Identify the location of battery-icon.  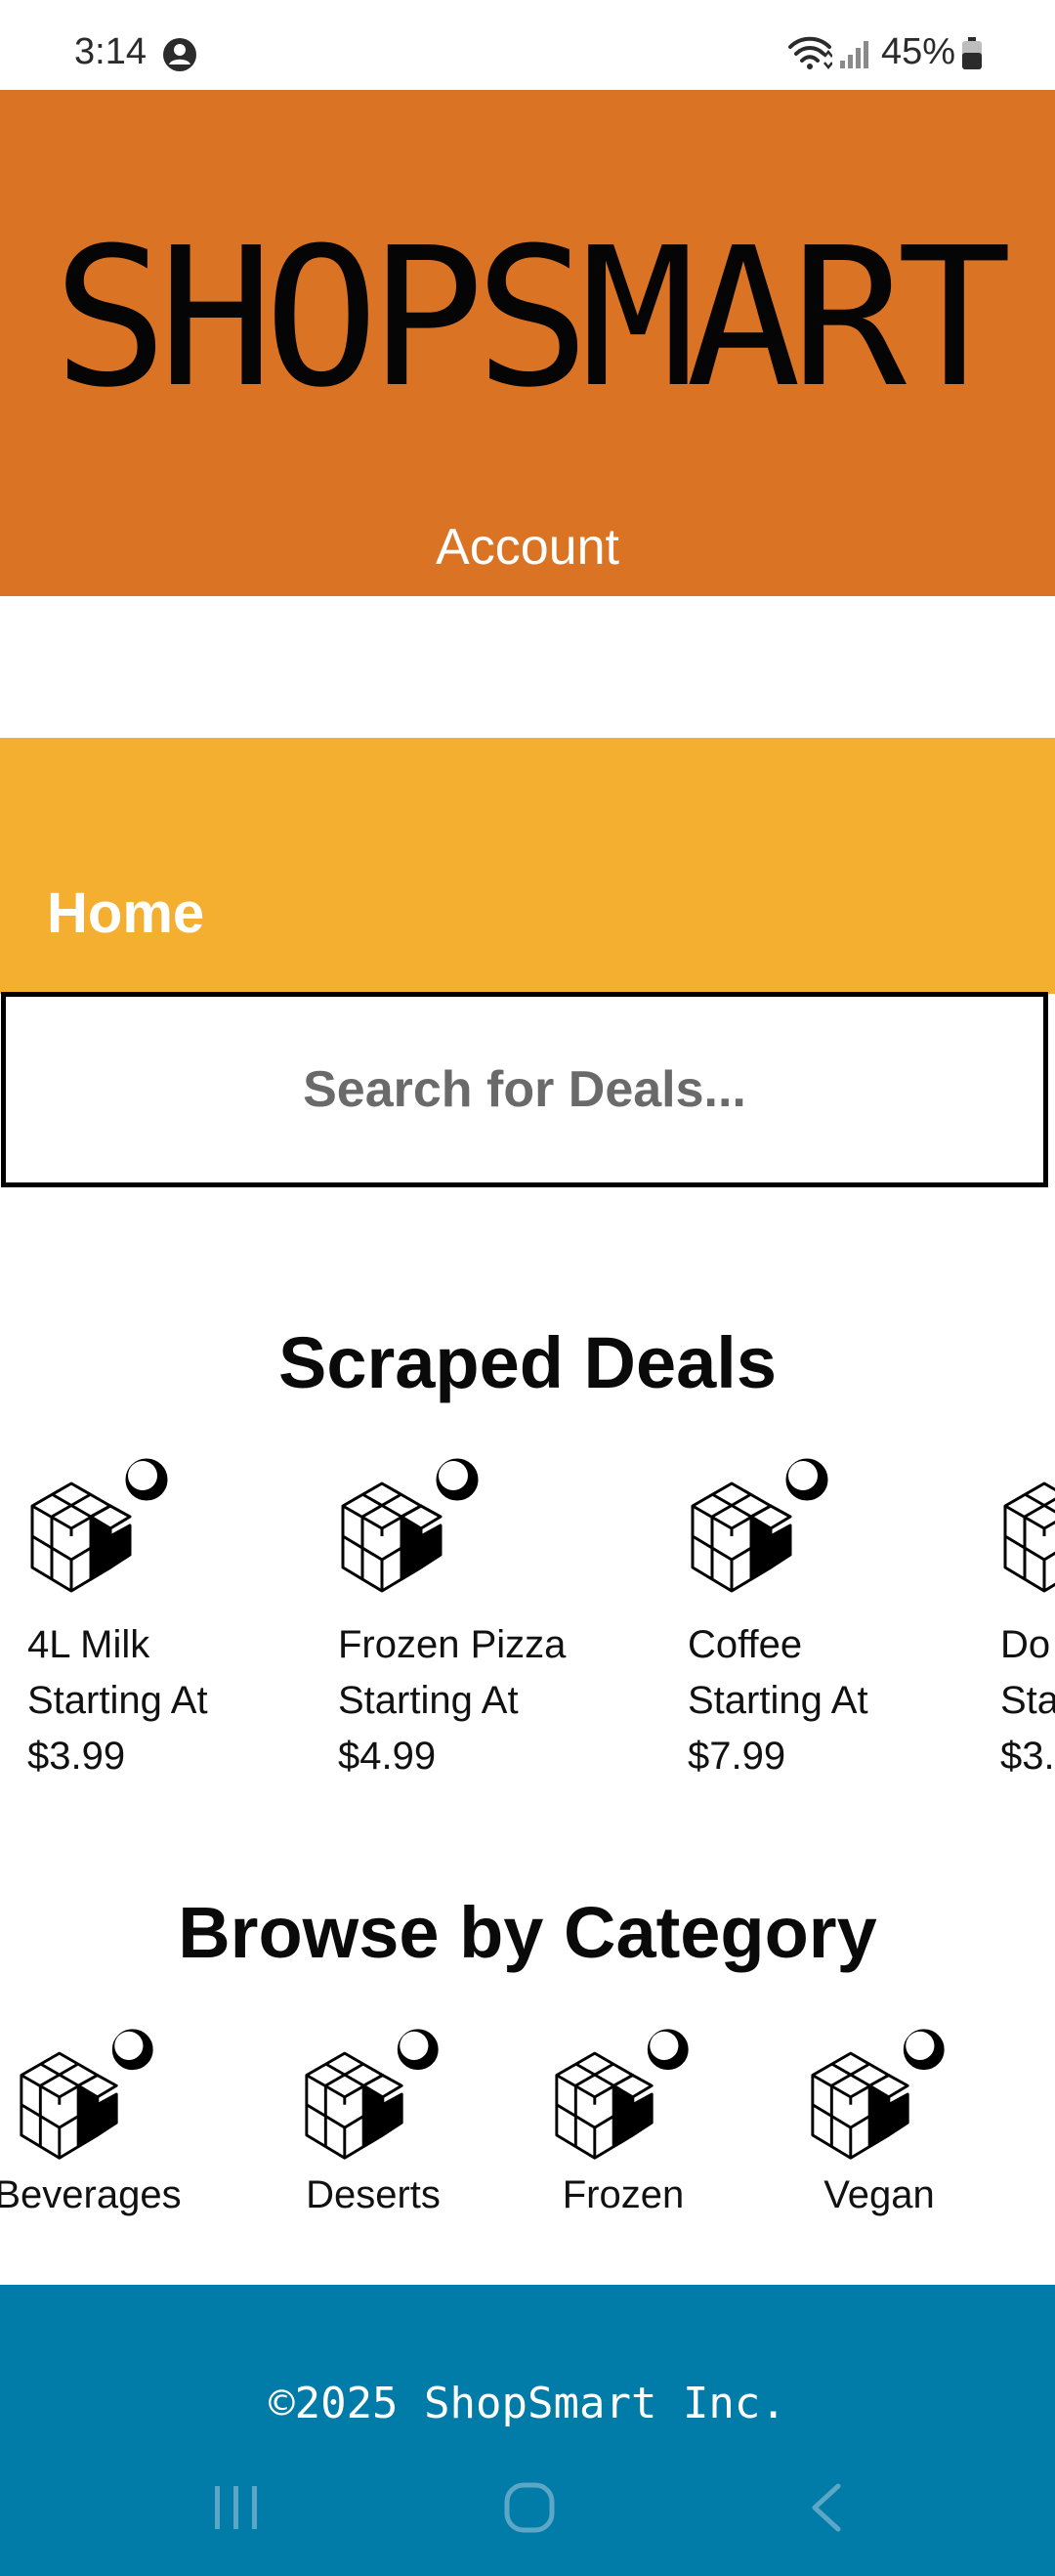
(972, 53).